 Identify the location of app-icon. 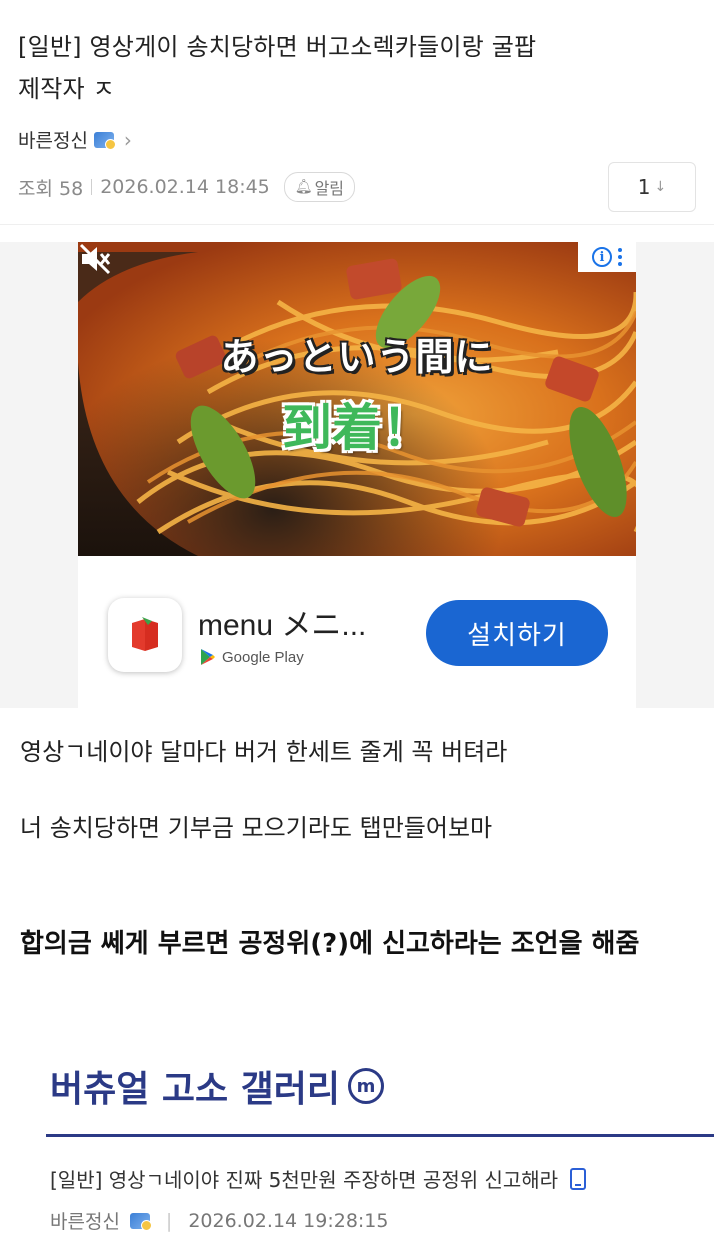
(145, 635).